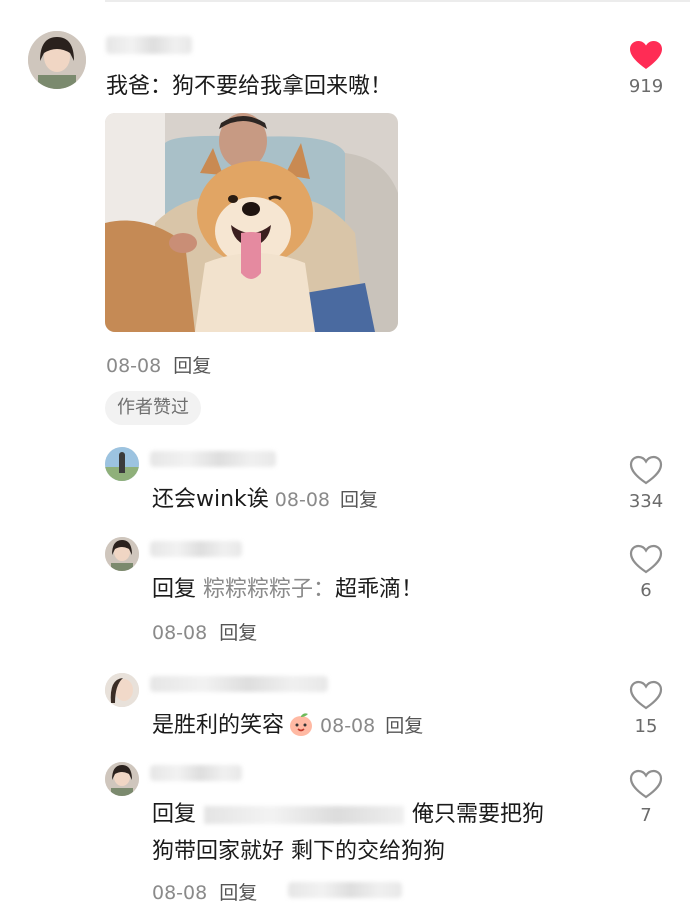 The width and height of the screenshot is (690, 907). What do you see at coordinates (646, 815) in the screenshot?
I see `like-count: 7` at bounding box center [646, 815].